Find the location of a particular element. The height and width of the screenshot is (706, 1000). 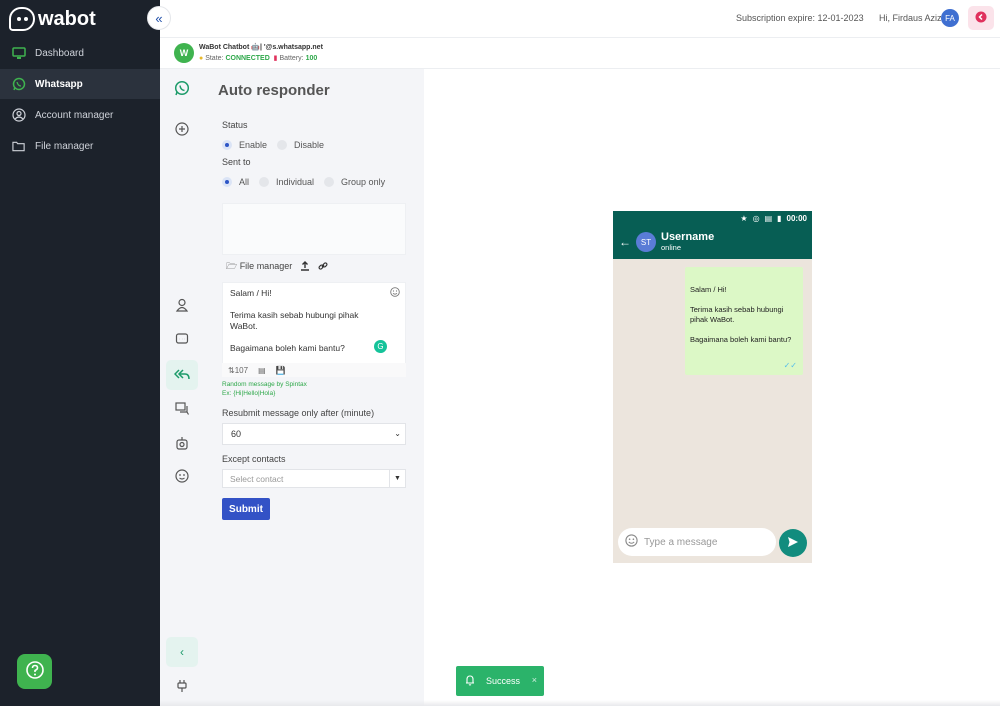

sent-to-label: Sent to is located at coordinates (236, 162).